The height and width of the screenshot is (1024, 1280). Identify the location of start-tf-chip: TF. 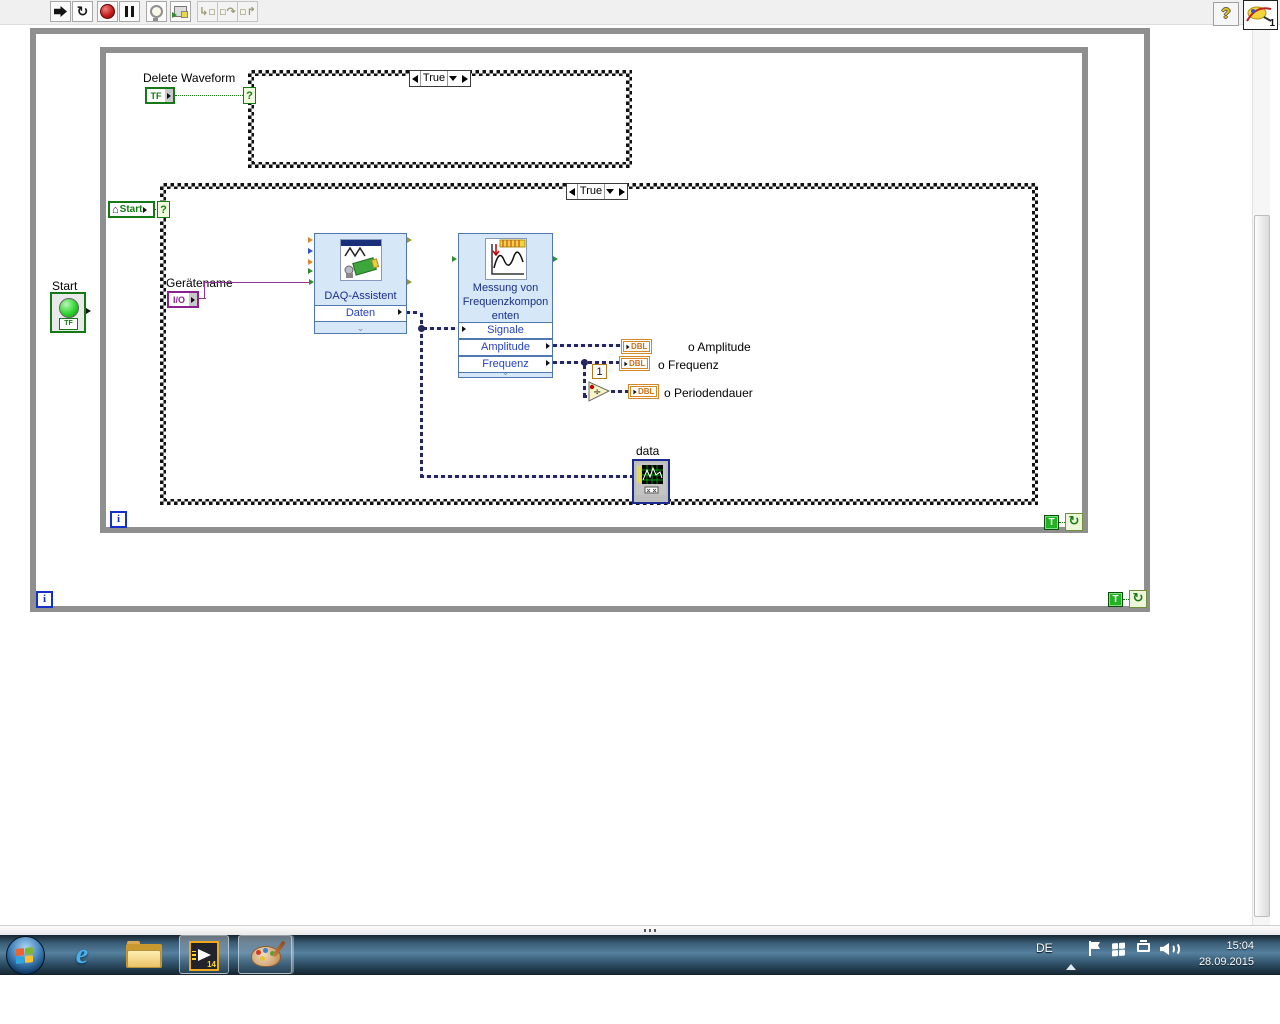
(68, 324).